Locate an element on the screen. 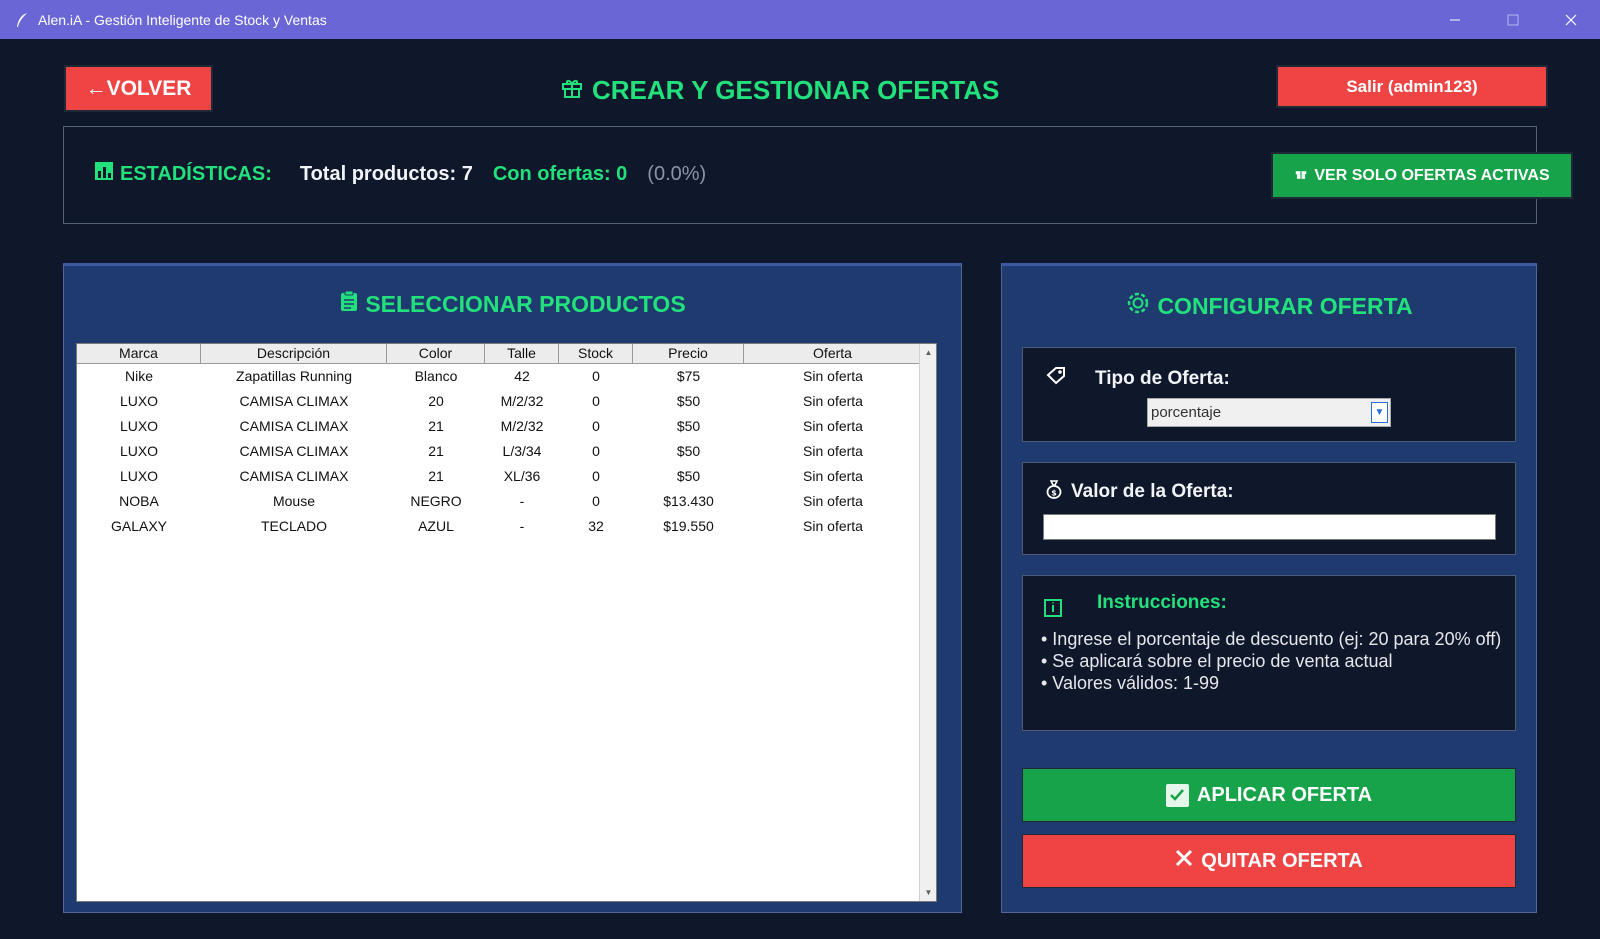 The width and height of the screenshot is (1600, 939). cell-descripcion: TECLADO is located at coordinates (294, 526).